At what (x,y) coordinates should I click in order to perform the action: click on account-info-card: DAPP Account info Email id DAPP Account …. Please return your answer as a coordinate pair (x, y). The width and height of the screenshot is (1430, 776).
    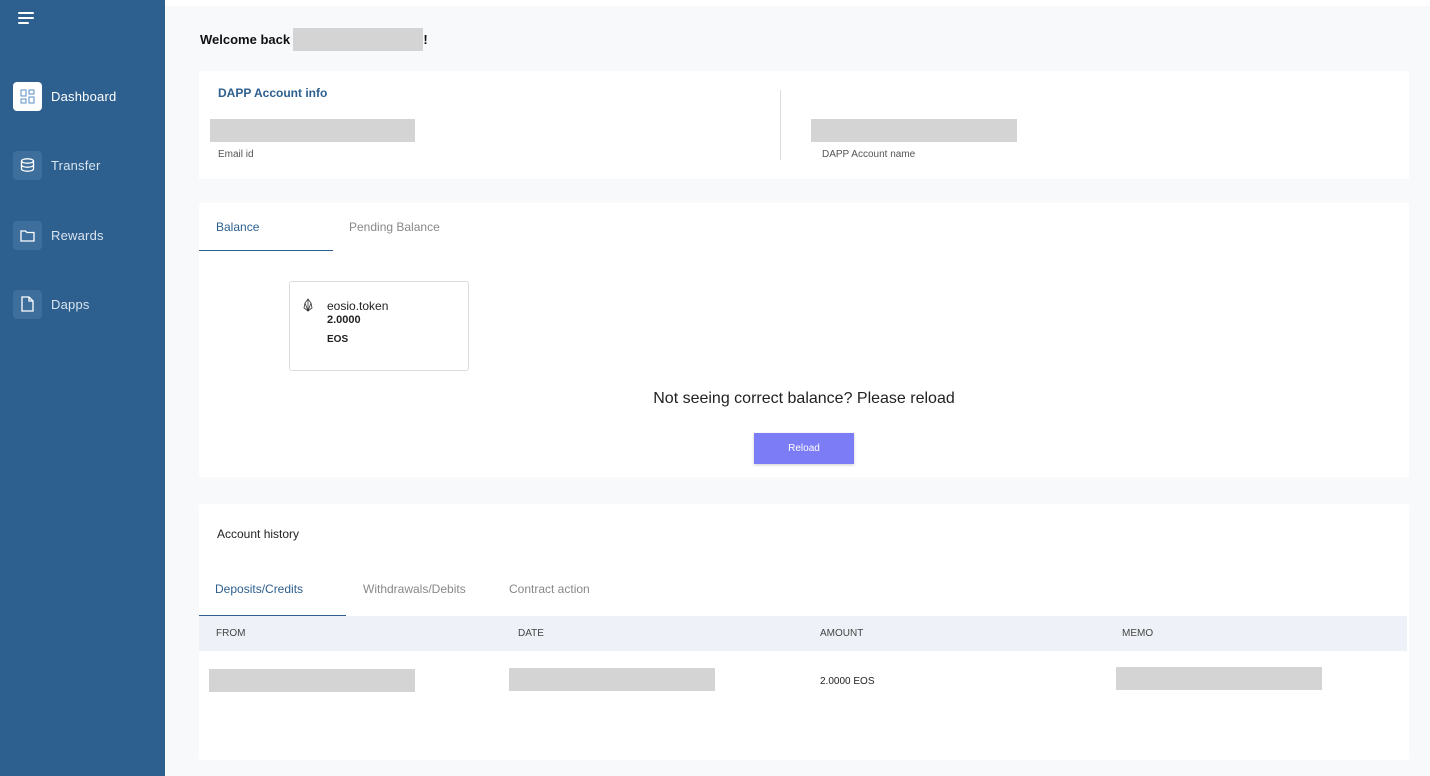
    Looking at the image, I should click on (804, 125).